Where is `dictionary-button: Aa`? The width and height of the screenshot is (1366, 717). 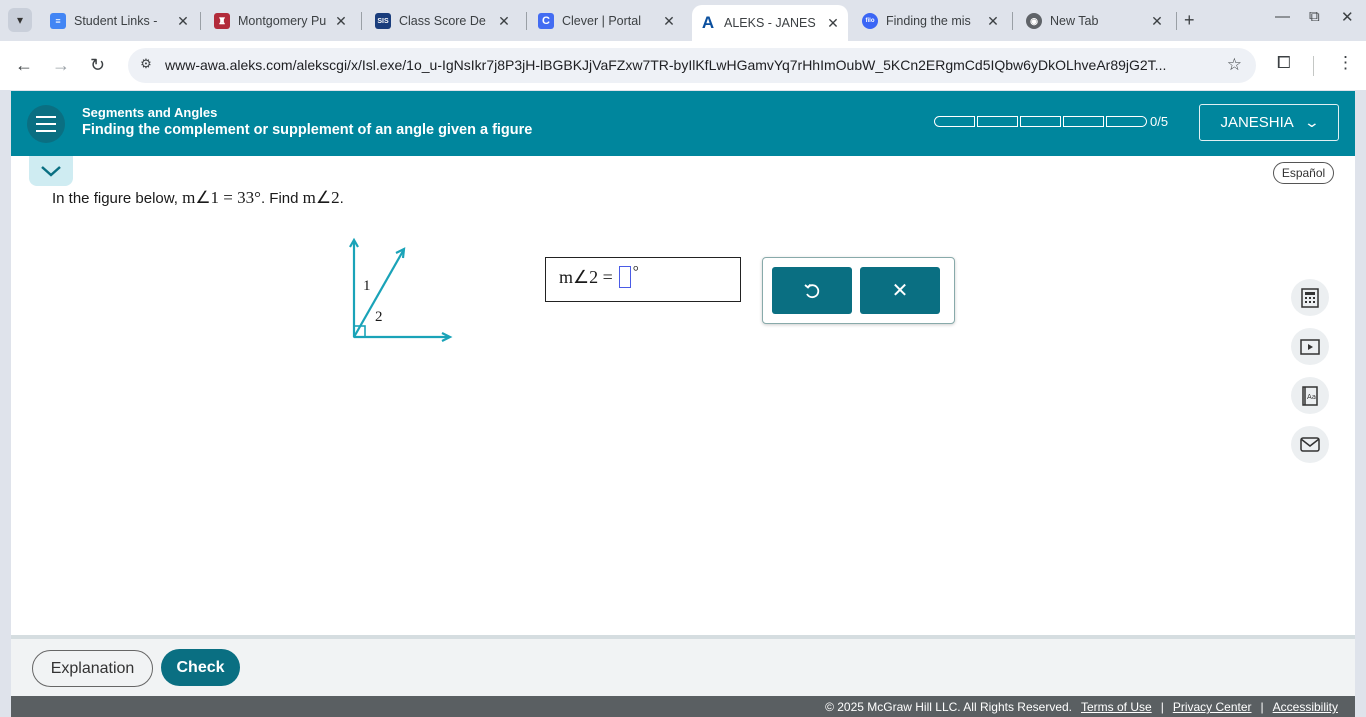
dictionary-button: Aa is located at coordinates (1310, 395).